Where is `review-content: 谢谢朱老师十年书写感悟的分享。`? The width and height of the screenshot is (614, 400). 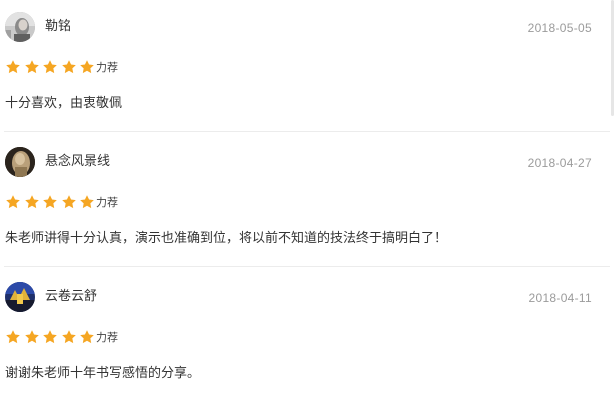
review-content: 谢谢朱老师十年书写感悟的分享。 is located at coordinates (103, 373).